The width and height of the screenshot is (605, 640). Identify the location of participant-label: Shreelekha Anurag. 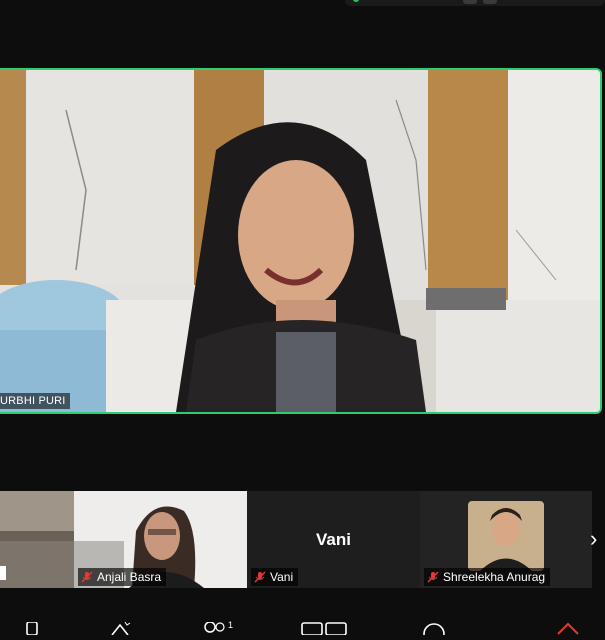
(487, 577).